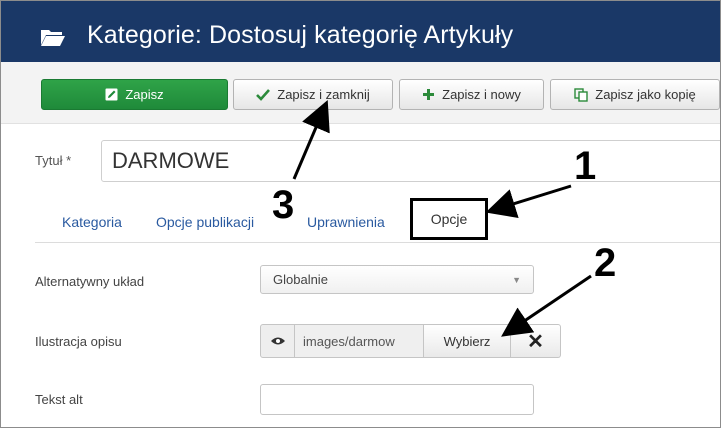 The width and height of the screenshot is (721, 428). I want to click on save-close-label: Zapisz i zamknij, so click(323, 94).